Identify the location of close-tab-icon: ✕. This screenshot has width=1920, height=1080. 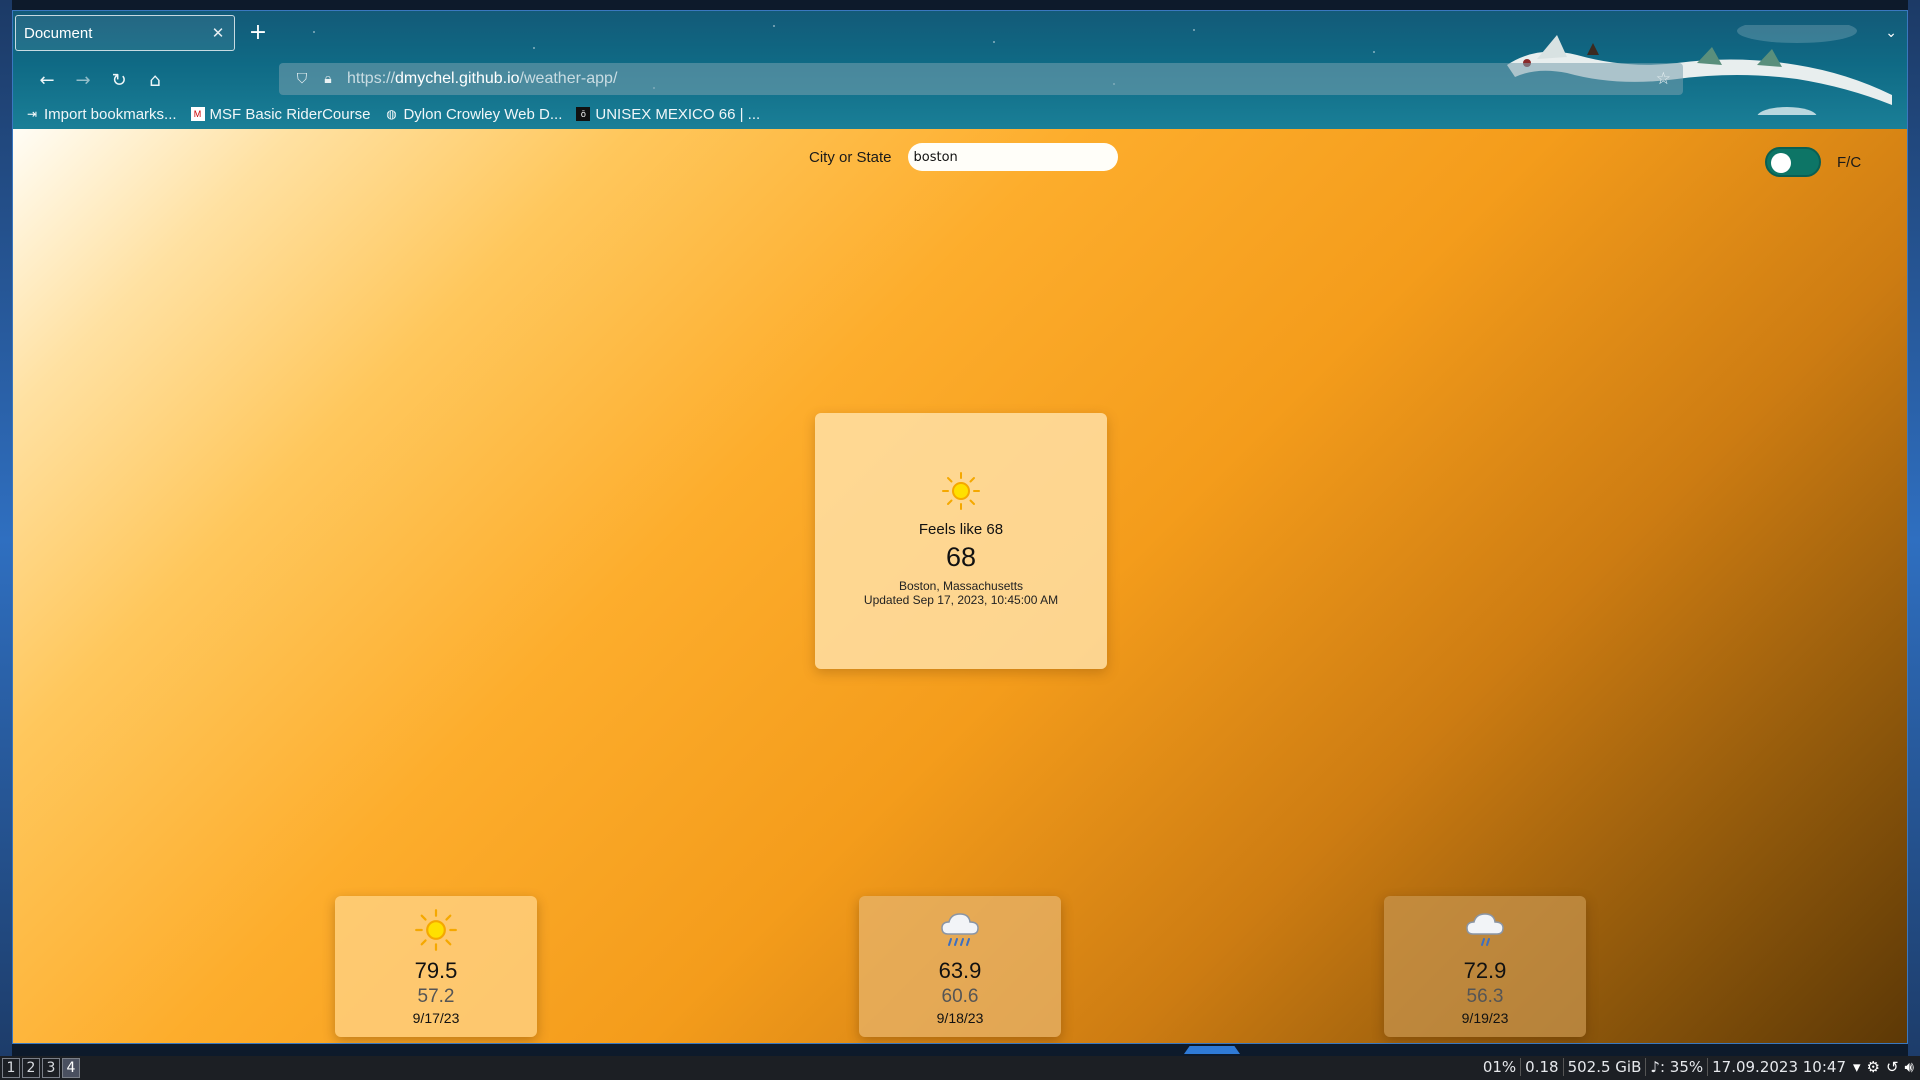
(218, 33).